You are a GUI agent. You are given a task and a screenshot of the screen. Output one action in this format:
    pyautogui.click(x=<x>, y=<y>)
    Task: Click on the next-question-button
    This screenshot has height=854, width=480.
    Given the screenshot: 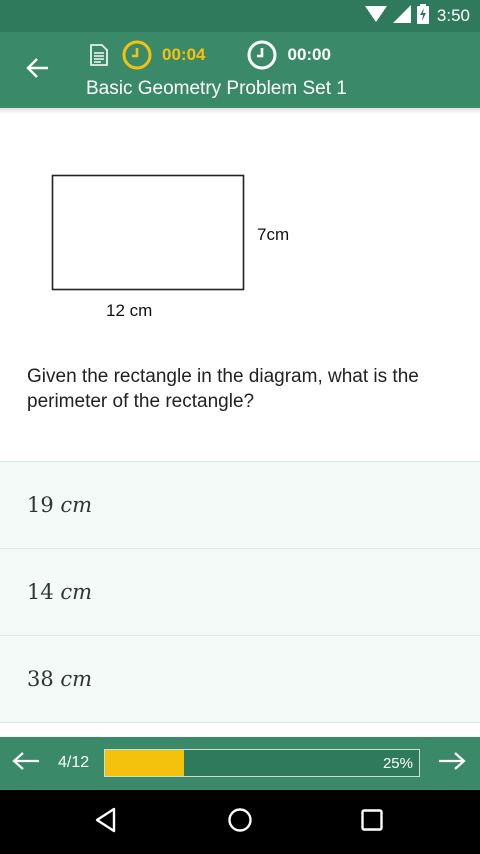 What is the action you would take?
    pyautogui.click(x=452, y=763)
    